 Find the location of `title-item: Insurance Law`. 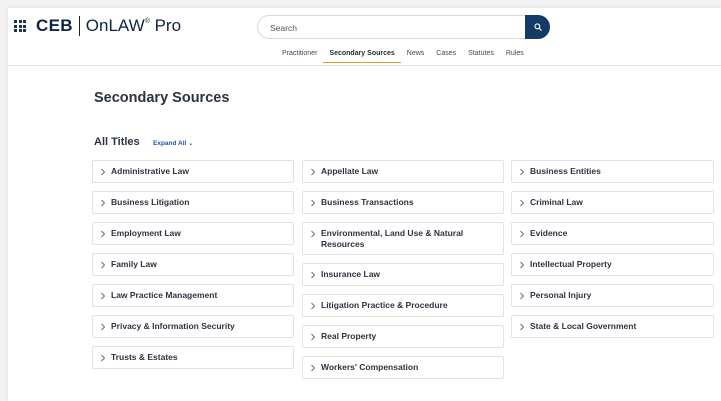

title-item: Insurance Law is located at coordinates (403, 274).